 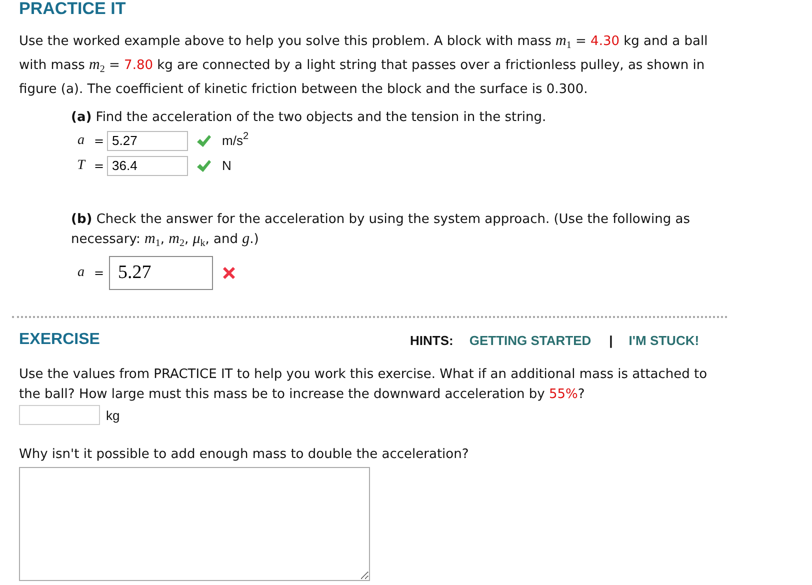 What do you see at coordinates (73, 9) in the screenshot?
I see `section-title: PRACTICE IT` at bounding box center [73, 9].